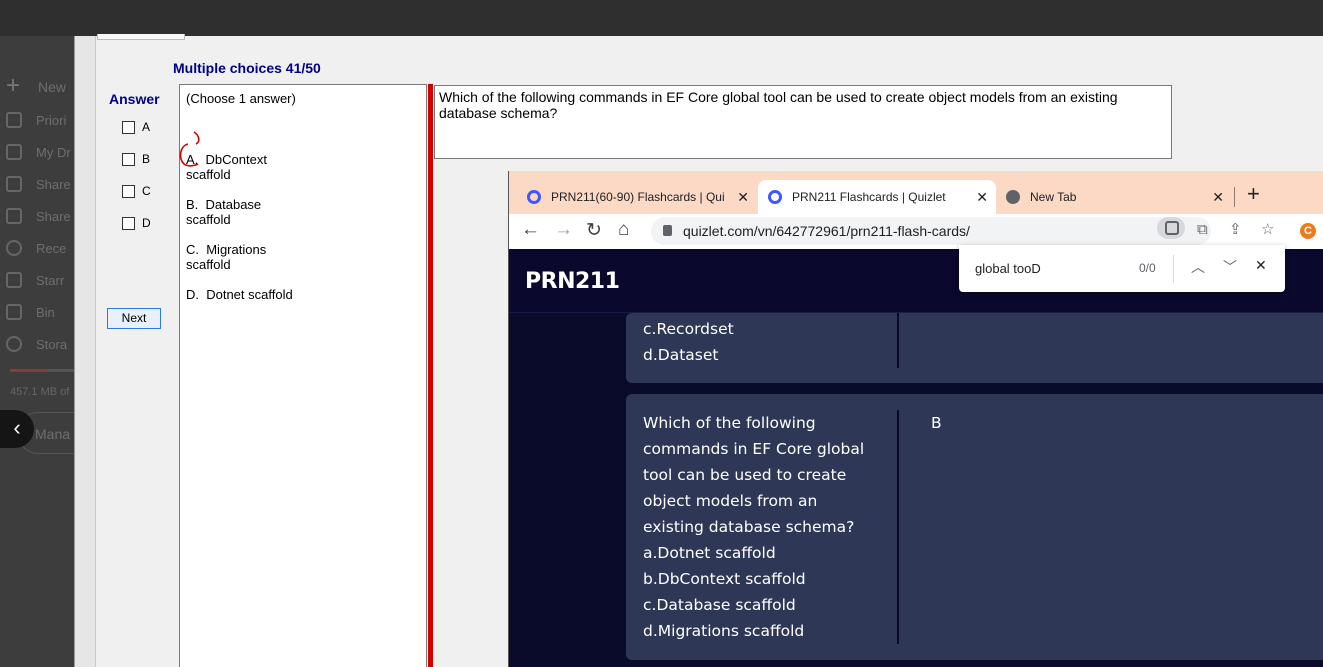  Describe the element at coordinates (134, 99) in the screenshot. I see `answer-label: Answer` at that location.